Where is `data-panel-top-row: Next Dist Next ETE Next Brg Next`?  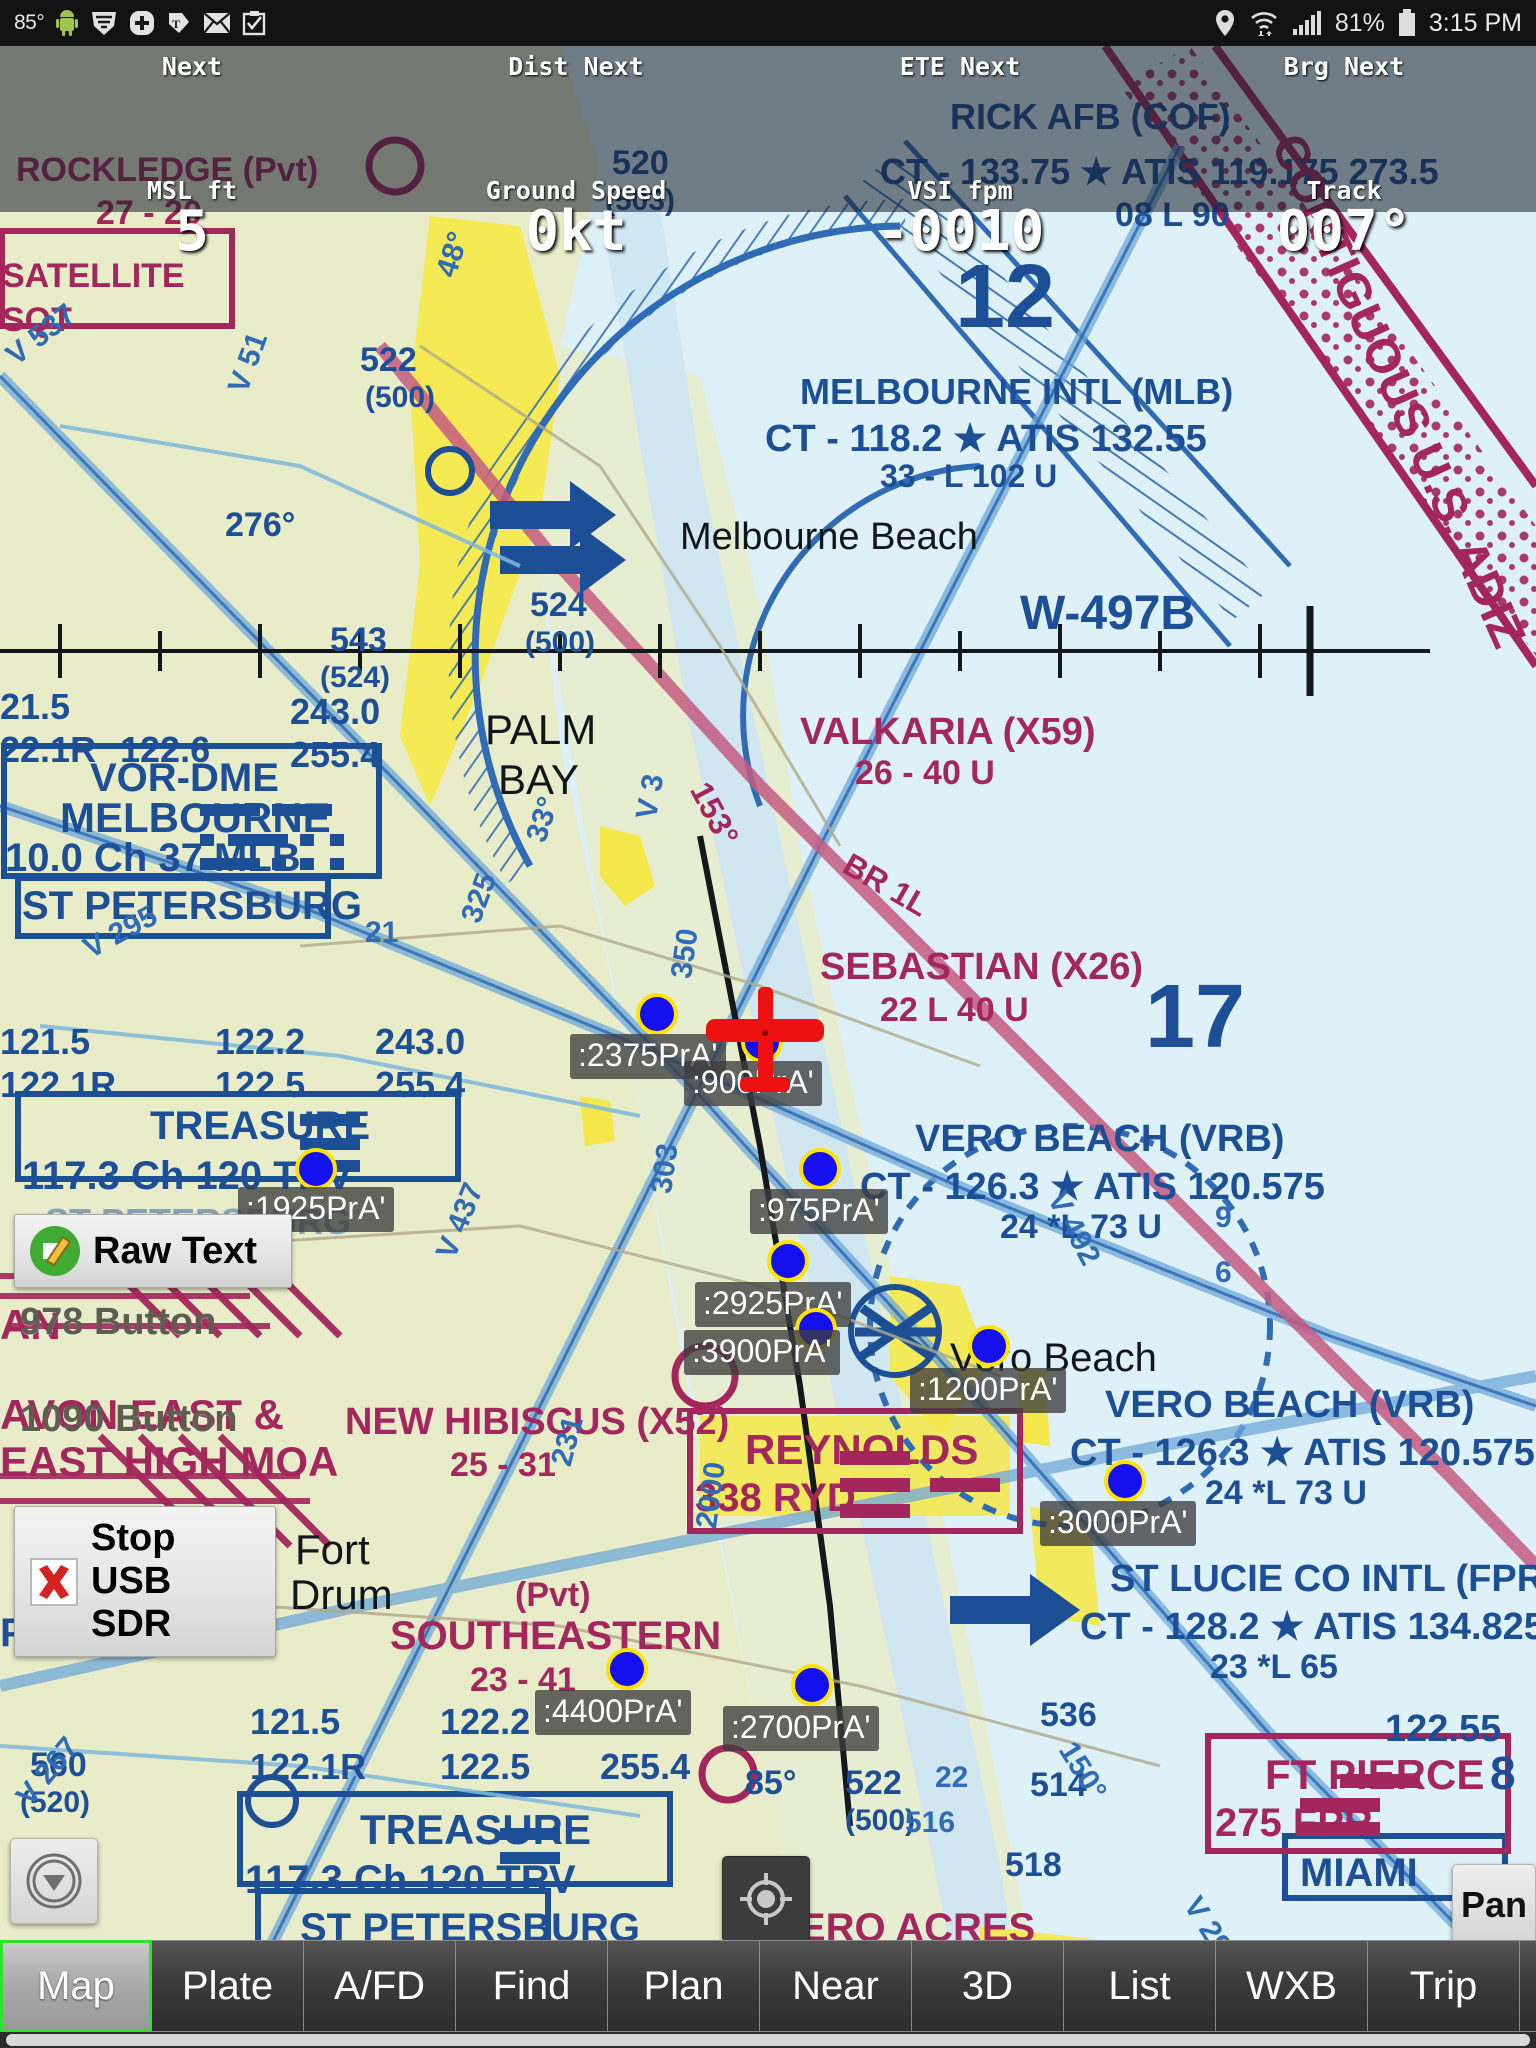
data-panel-top-row: Next Dist Next ETE Next Brg Next is located at coordinates (768, 66).